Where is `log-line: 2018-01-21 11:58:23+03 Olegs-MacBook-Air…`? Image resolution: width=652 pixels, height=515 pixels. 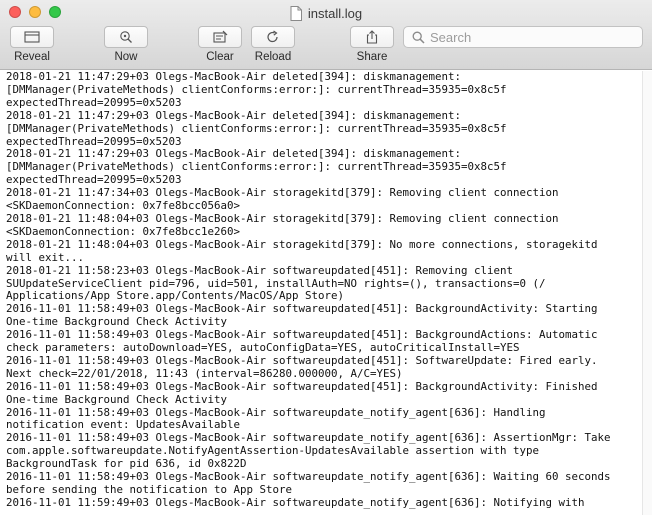
log-line: 2018-01-21 11:58:23+03 Olegs-MacBook-Air… is located at coordinates (260, 270).